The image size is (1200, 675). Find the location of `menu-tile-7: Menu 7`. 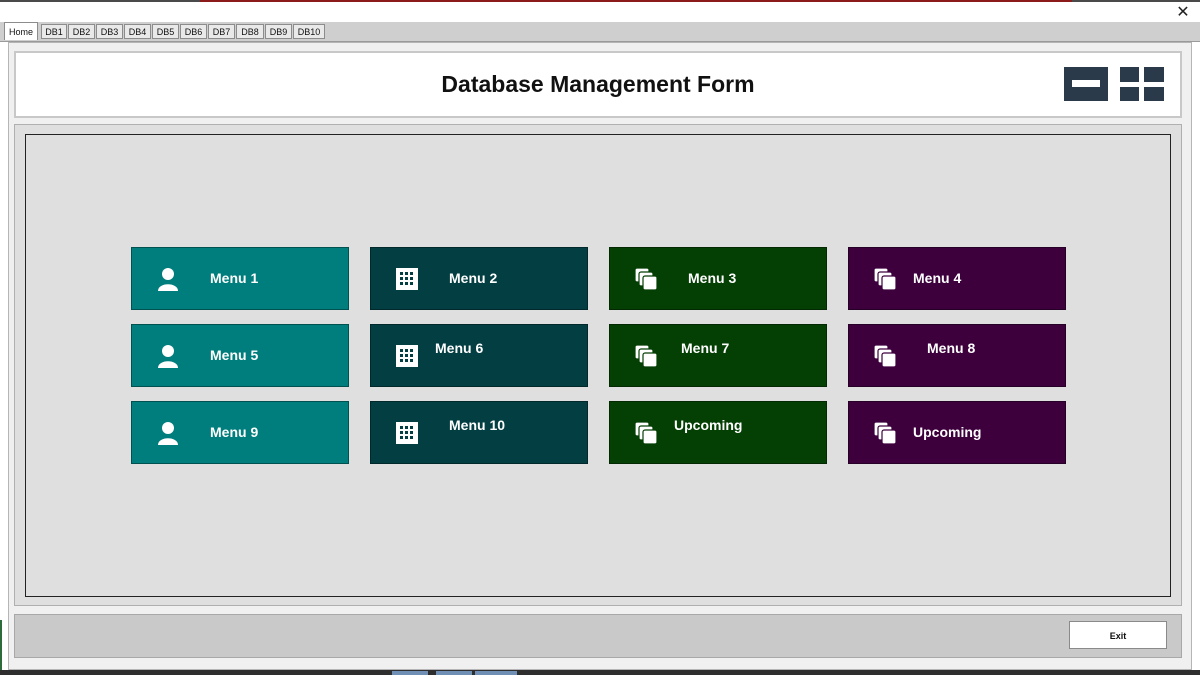

menu-tile-7: Menu 7 is located at coordinates (718, 355).